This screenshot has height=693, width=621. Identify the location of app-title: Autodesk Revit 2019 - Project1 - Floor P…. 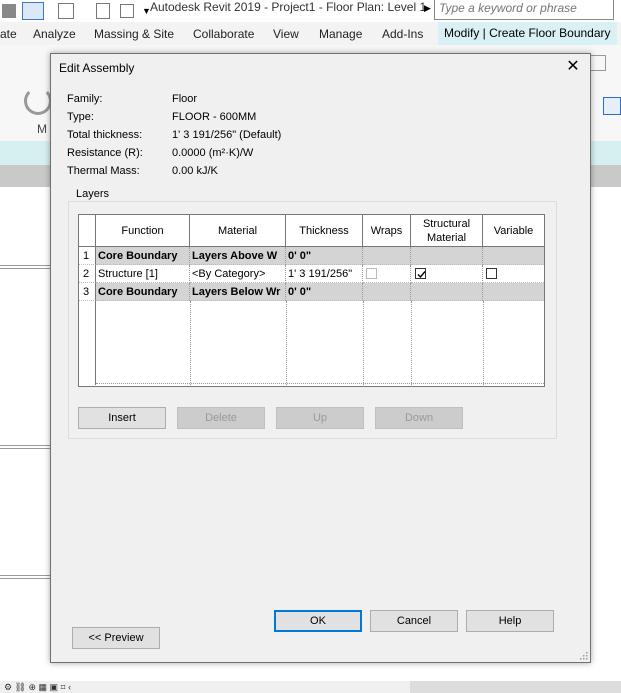
(288, 7).